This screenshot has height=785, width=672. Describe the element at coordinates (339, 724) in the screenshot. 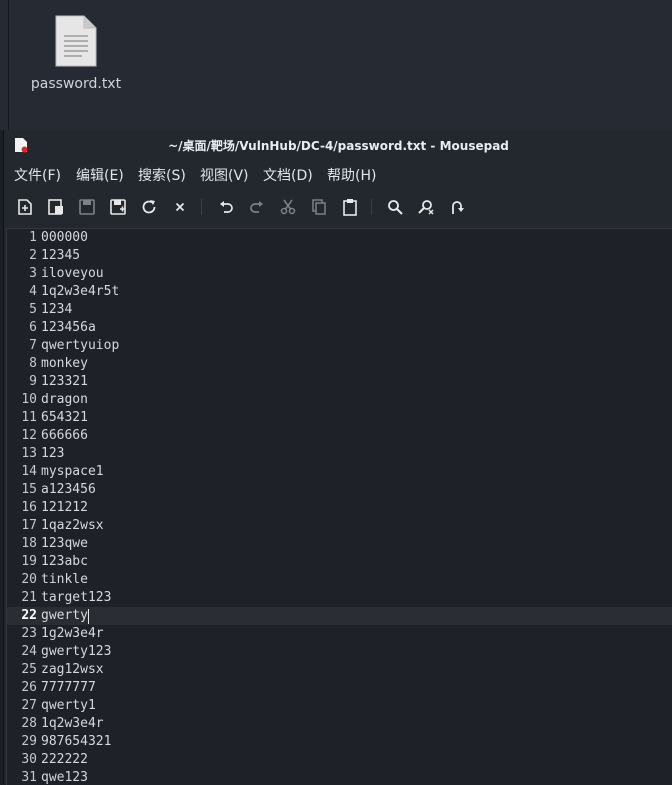

I see `editor-line: 28 1q2w3e4r` at that location.